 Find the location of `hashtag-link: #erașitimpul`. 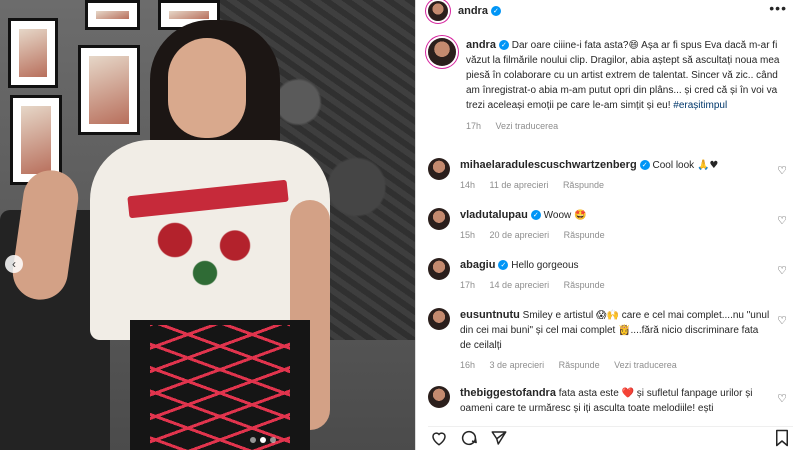

hashtag-link: #erașitimpul is located at coordinates (700, 105).